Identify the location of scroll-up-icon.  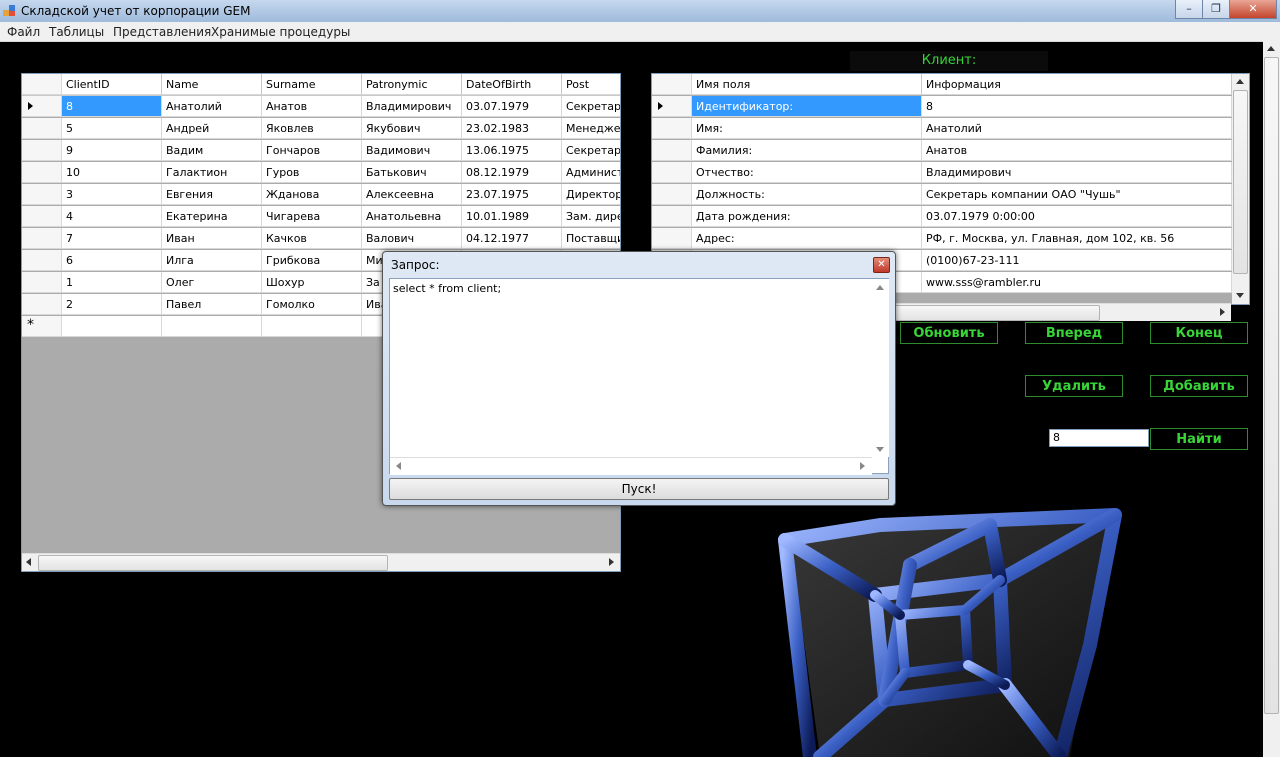
(880, 287).